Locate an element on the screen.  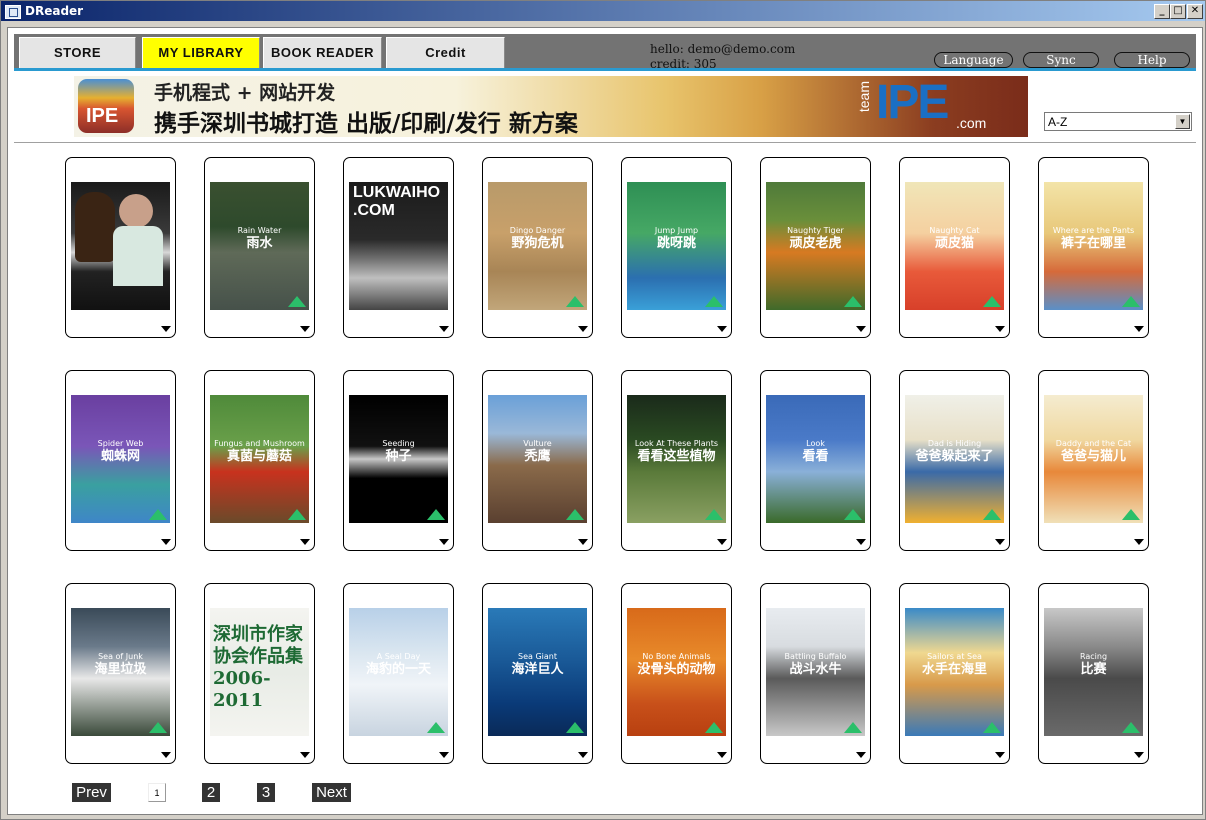
prev-button: Prev is located at coordinates (91, 792).